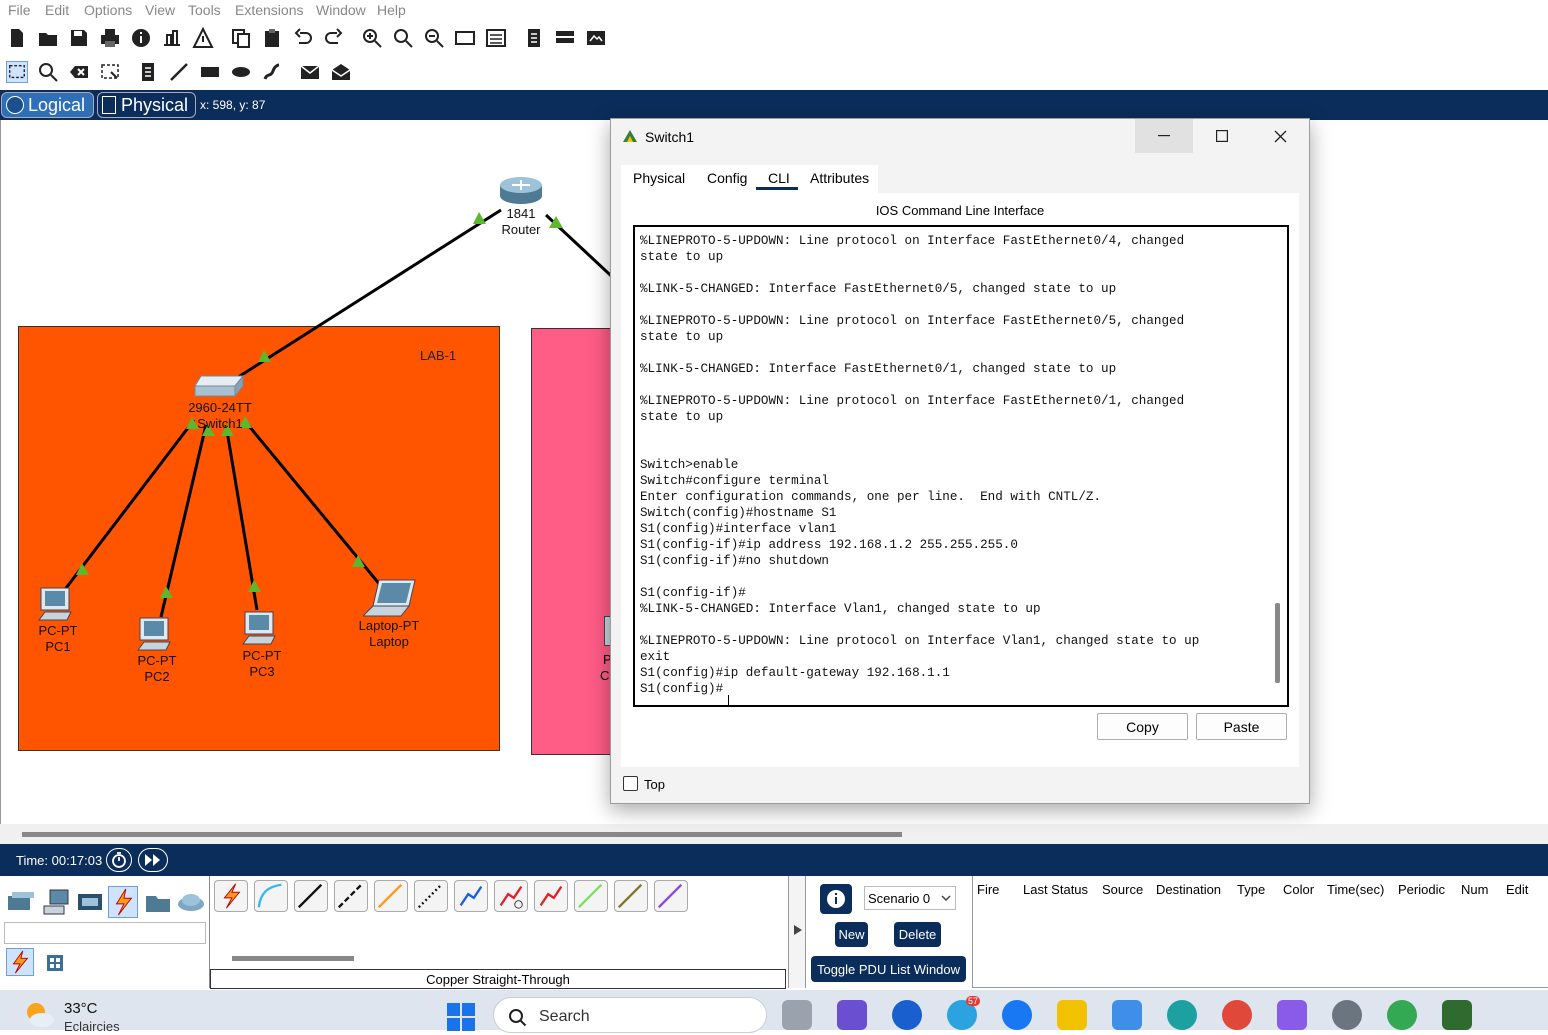  What do you see at coordinates (110, 72) in the screenshot?
I see `resize-shape-icon` at bounding box center [110, 72].